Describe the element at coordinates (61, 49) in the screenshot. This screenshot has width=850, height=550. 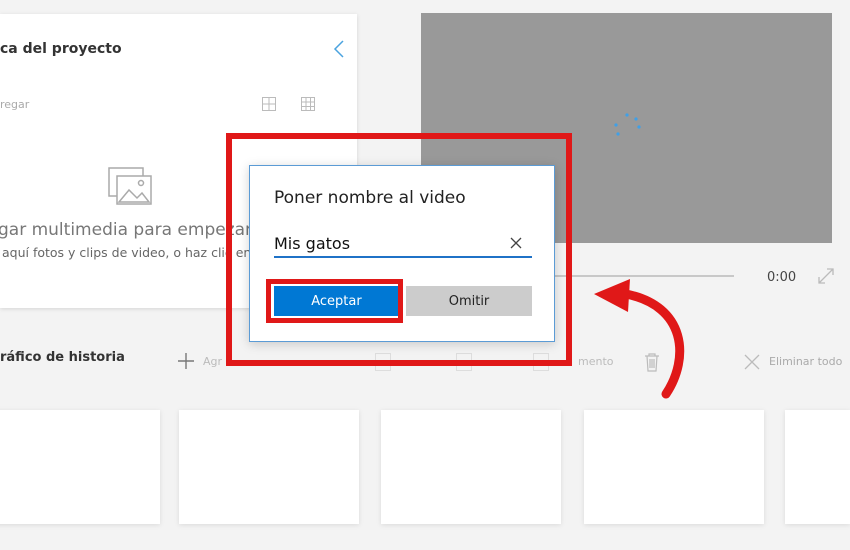
I see `project-library-title: ca del proyecto` at that location.